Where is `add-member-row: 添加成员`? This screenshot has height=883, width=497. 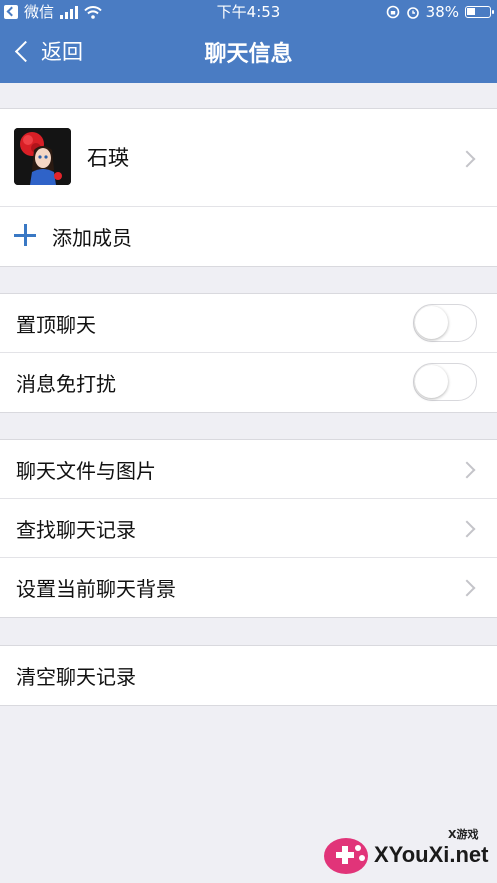
add-member-row: 添加成员 is located at coordinates (248, 236).